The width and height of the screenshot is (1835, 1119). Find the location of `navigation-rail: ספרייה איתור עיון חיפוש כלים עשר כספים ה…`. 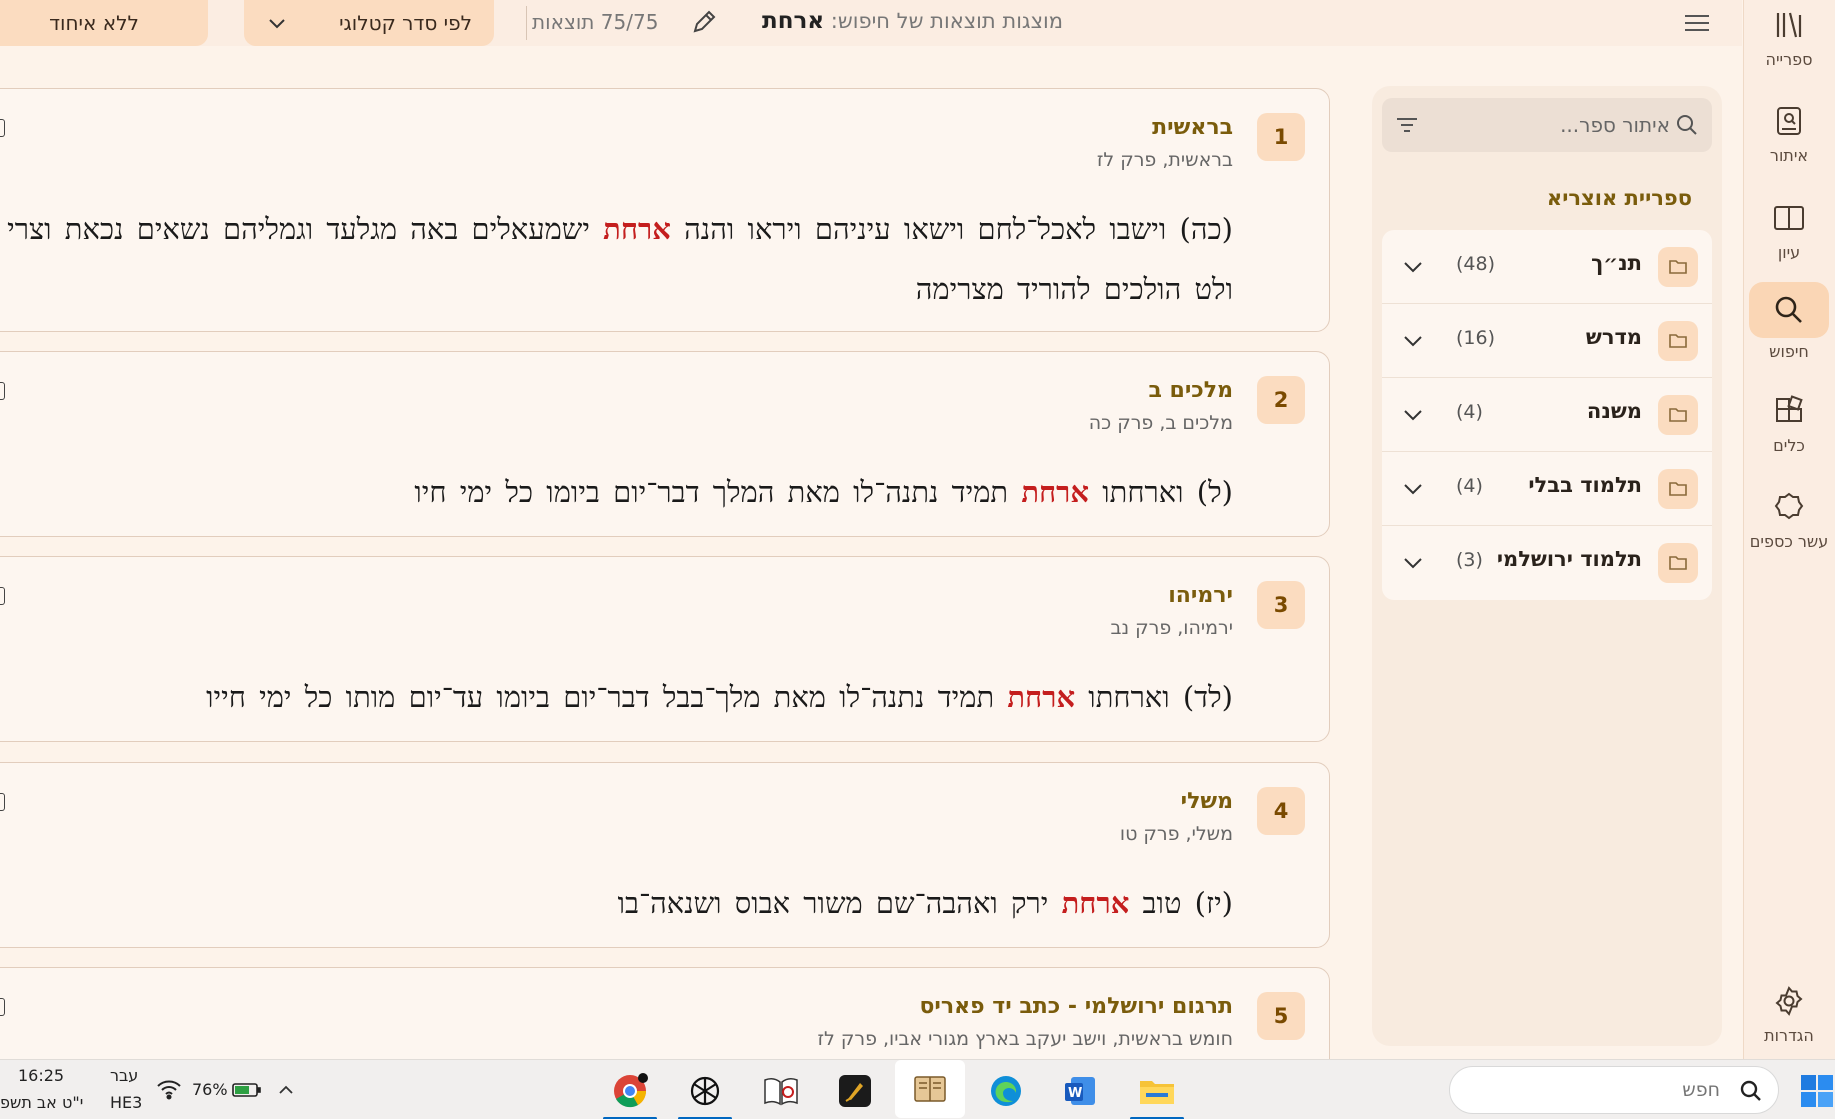

navigation-rail: ספרייה איתור עיון חיפוש כלים עשר כספים ה… is located at coordinates (1789, 529).